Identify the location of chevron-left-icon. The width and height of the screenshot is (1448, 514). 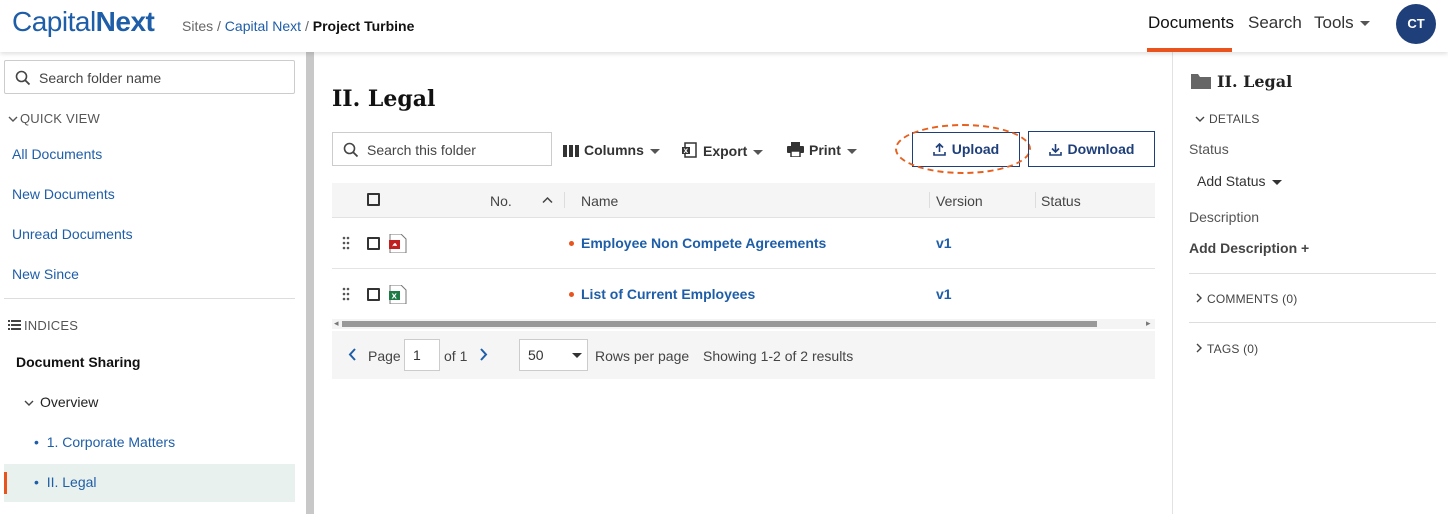
(352, 354).